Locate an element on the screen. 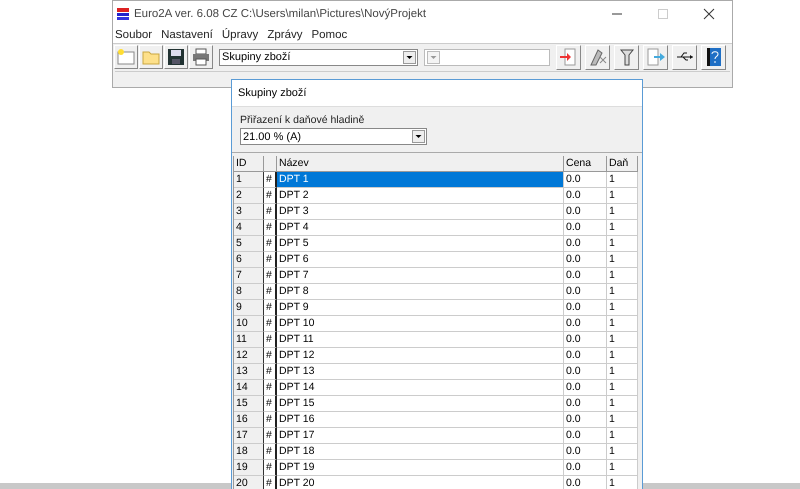  table-cell: DPT 6 is located at coordinates (420, 260).